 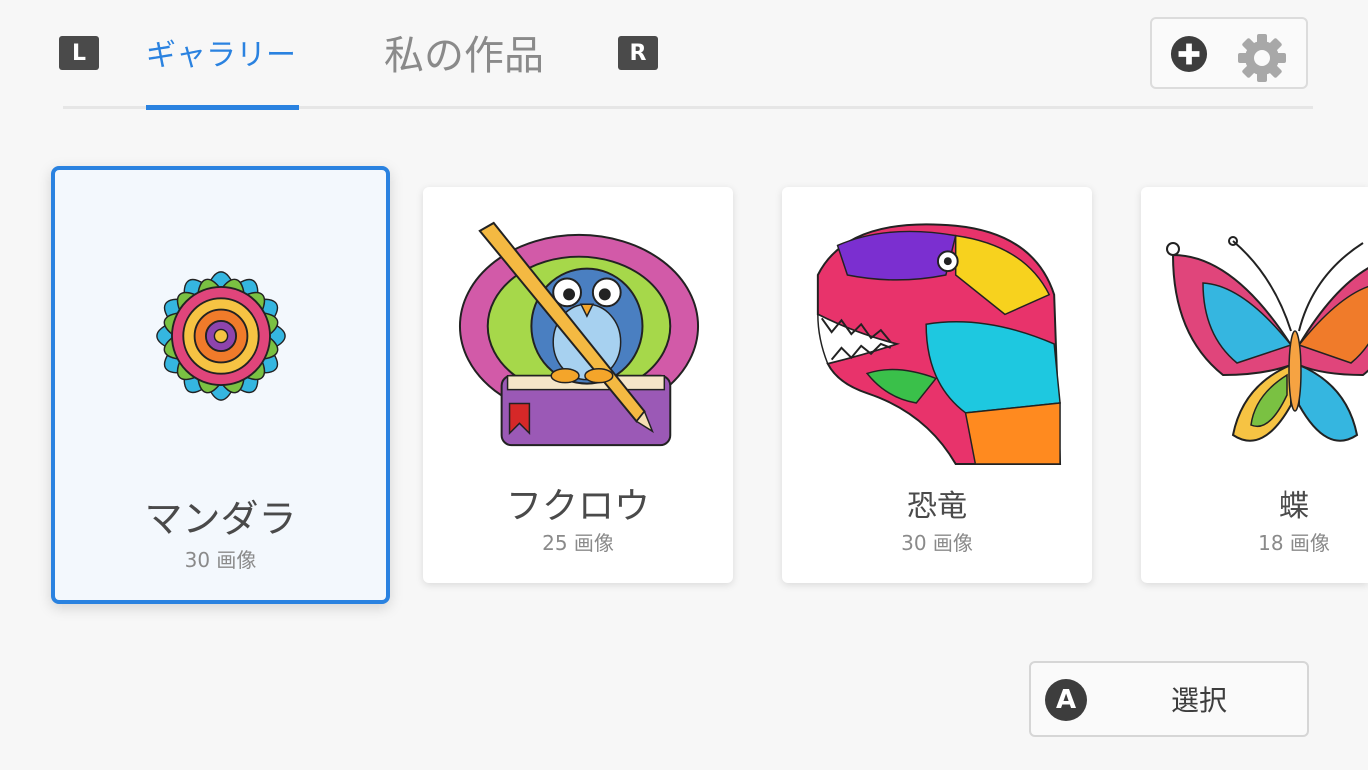 I want to click on a-button-icon: A, so click(x=1066, y=700).